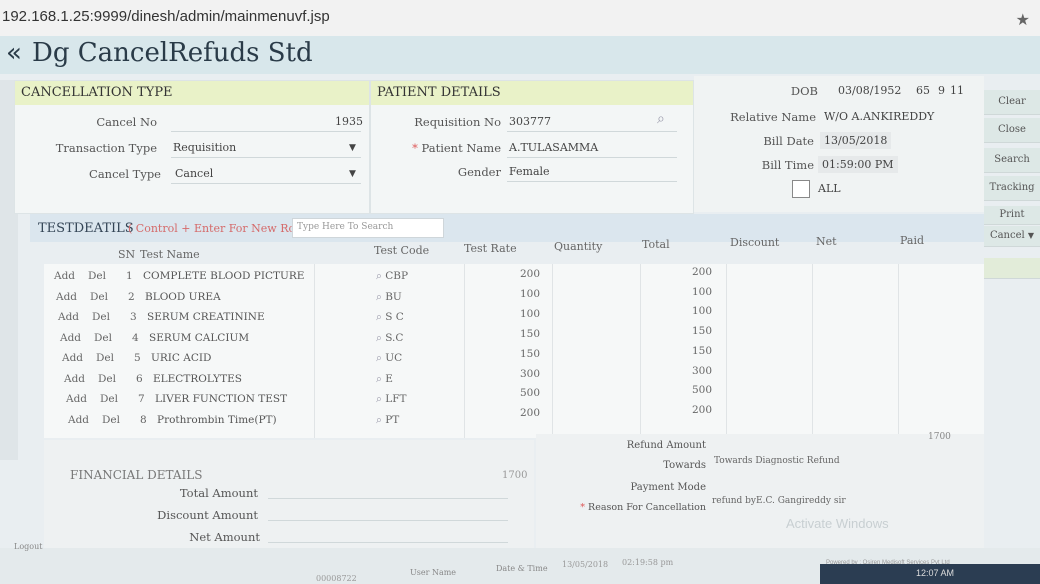 This screenshot has height=584, width=1040. Describe the element at coordinates (869, 90) in the screenshot. I see `dob-field: 03/08/1952` at that location.